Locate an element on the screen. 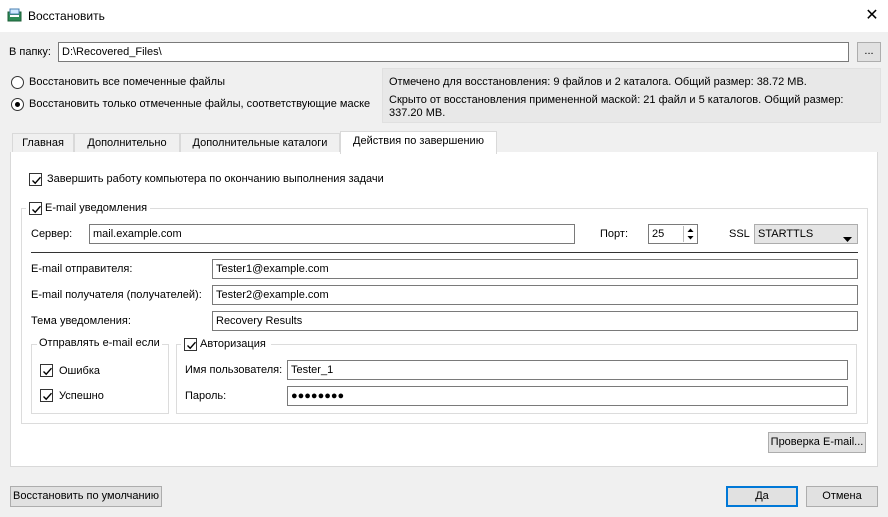 Image resolution: width=888 pixels, height=517 pixels. window-title: Восстановить is located at coordinates (66, 16).